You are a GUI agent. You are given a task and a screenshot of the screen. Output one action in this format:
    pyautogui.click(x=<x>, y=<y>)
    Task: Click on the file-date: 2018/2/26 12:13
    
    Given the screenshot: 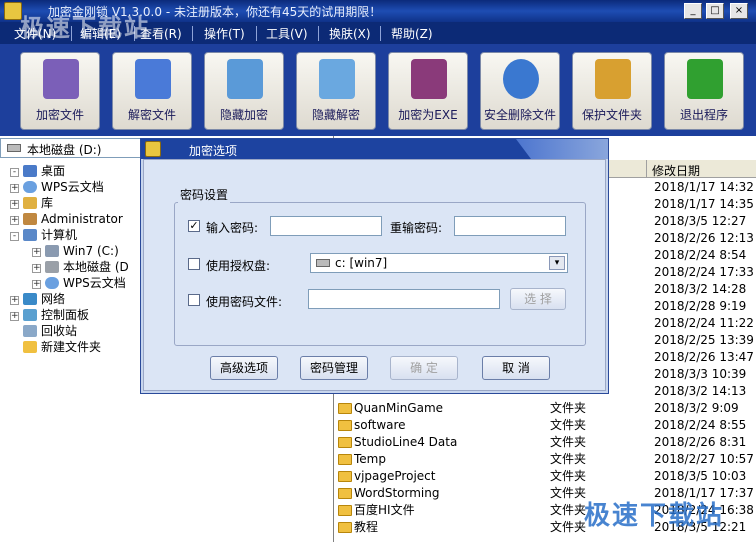 What is the action you would take?
    pyautogui.click(x=704, y=238)
    